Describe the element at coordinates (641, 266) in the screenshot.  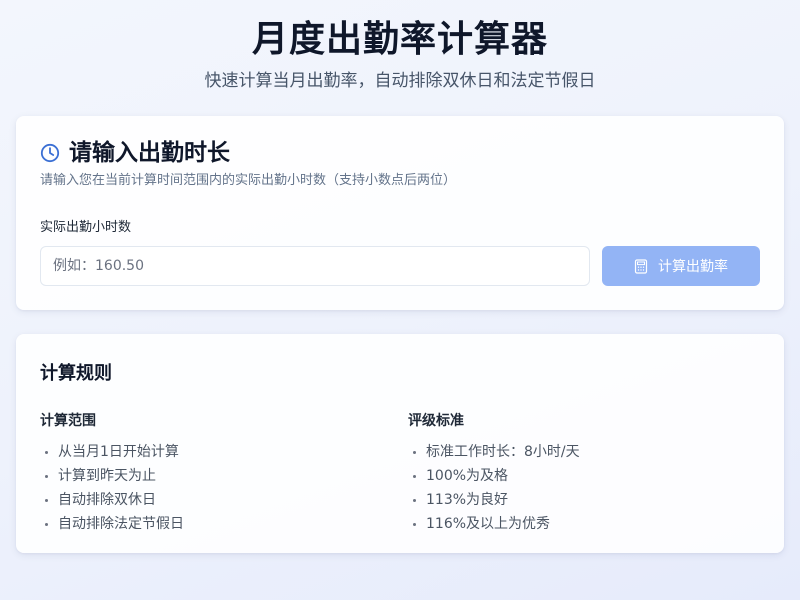
I see `calculator-icon` at that location.